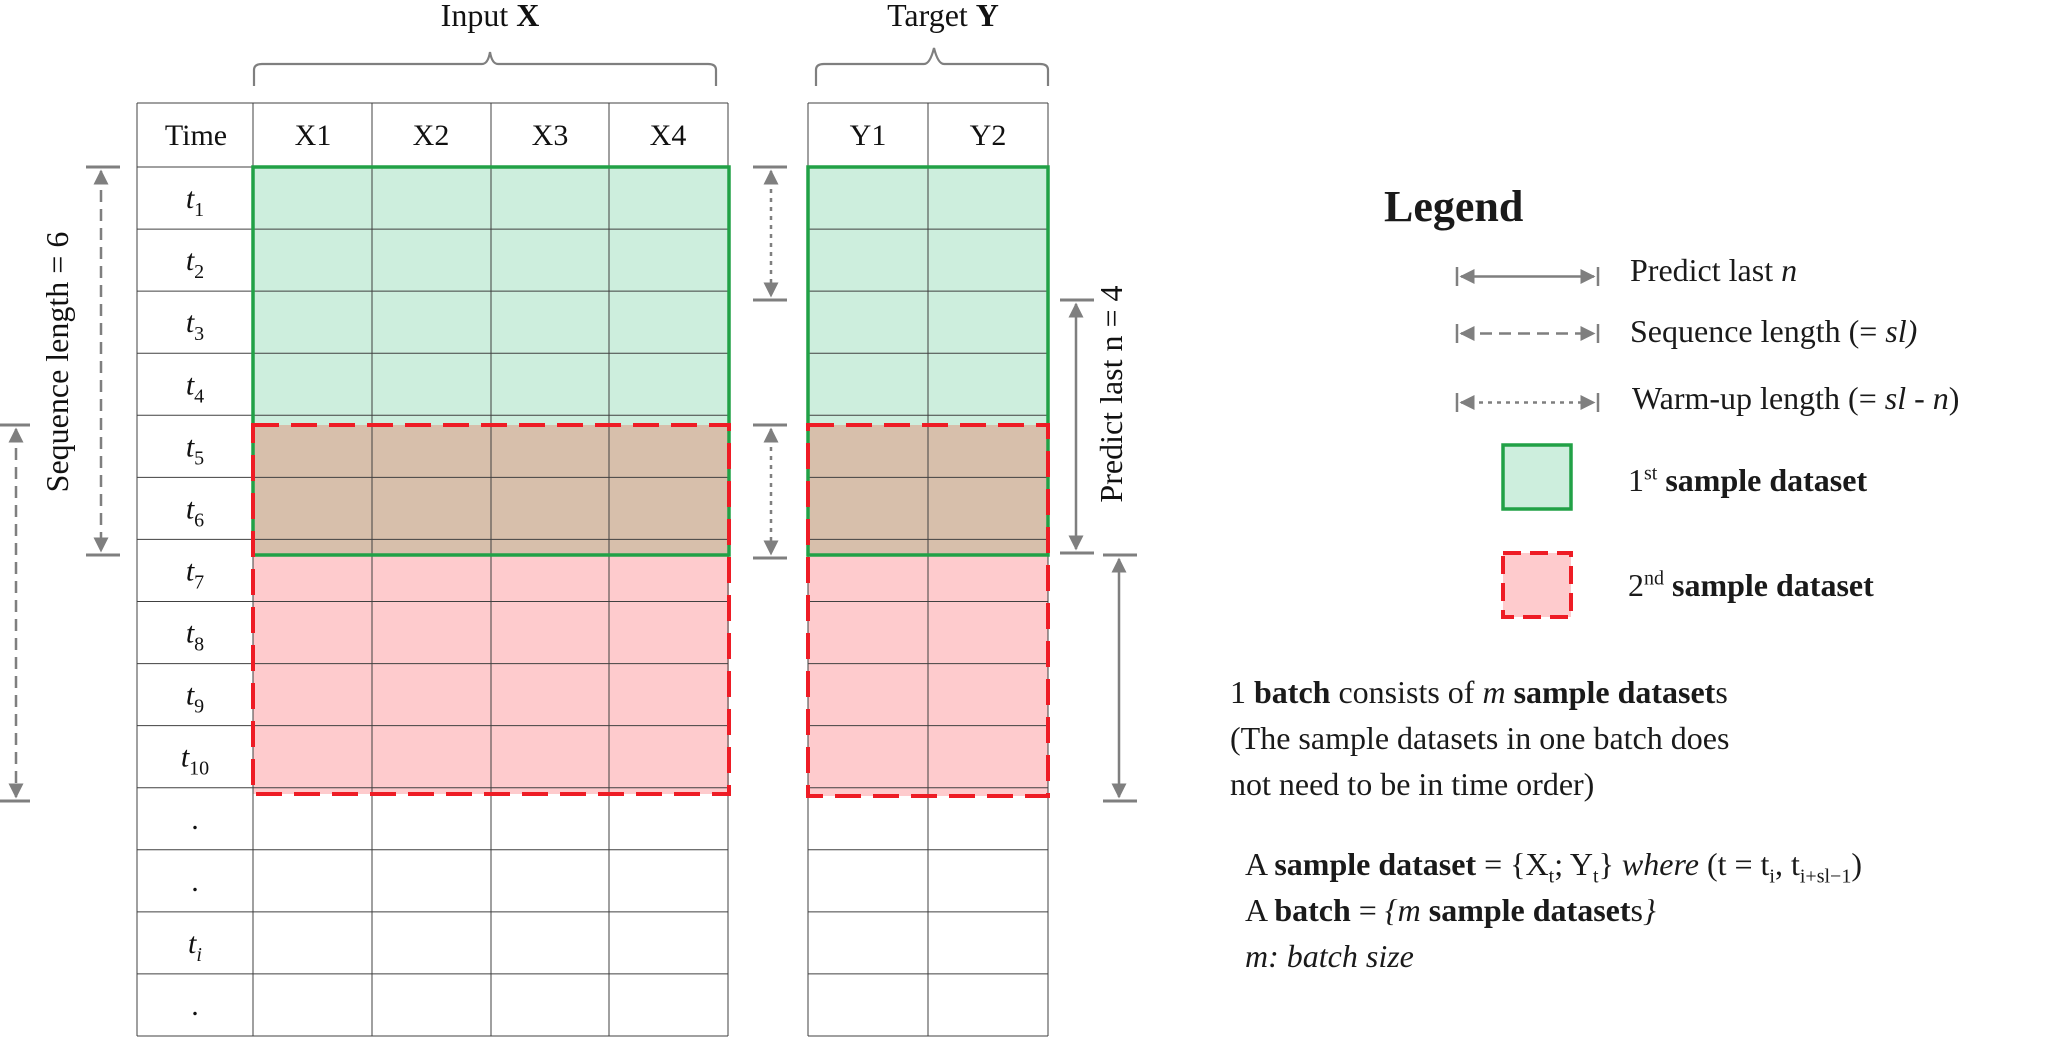  What do you see at coordinates (1454, 206) in the screenshot?
I see `legend-title: Legend` at bounding box center [1454, 206].